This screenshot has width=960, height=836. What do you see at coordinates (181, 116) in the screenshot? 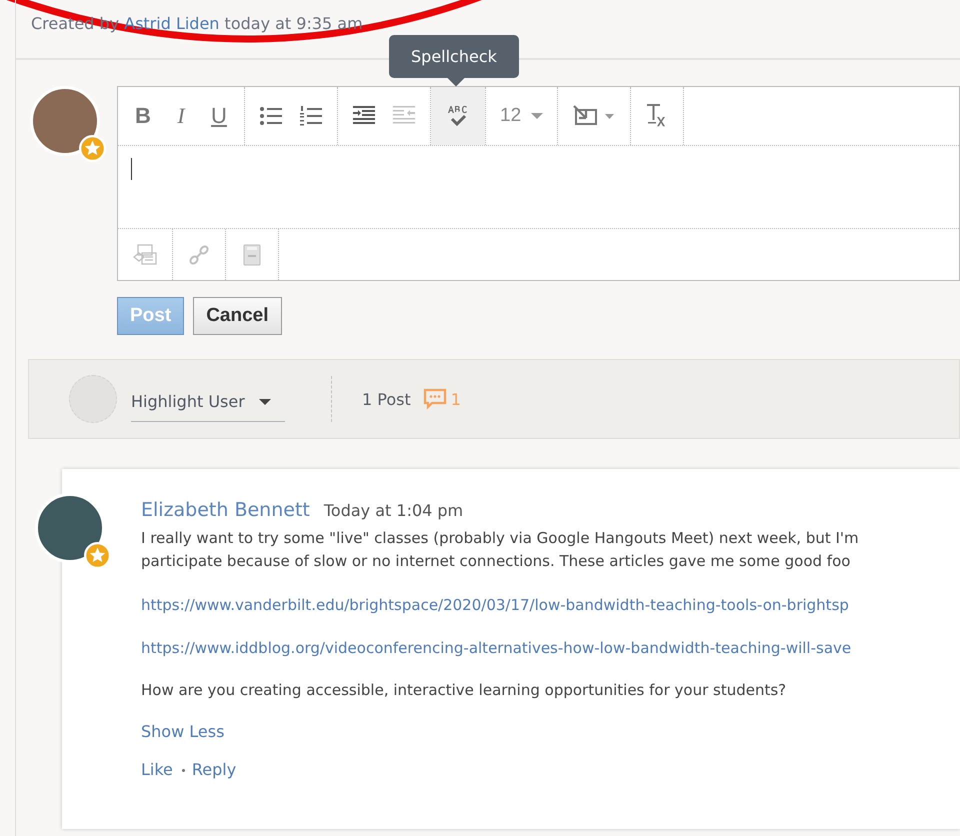
I see `format-button: I` at bounding box center [181, 116].